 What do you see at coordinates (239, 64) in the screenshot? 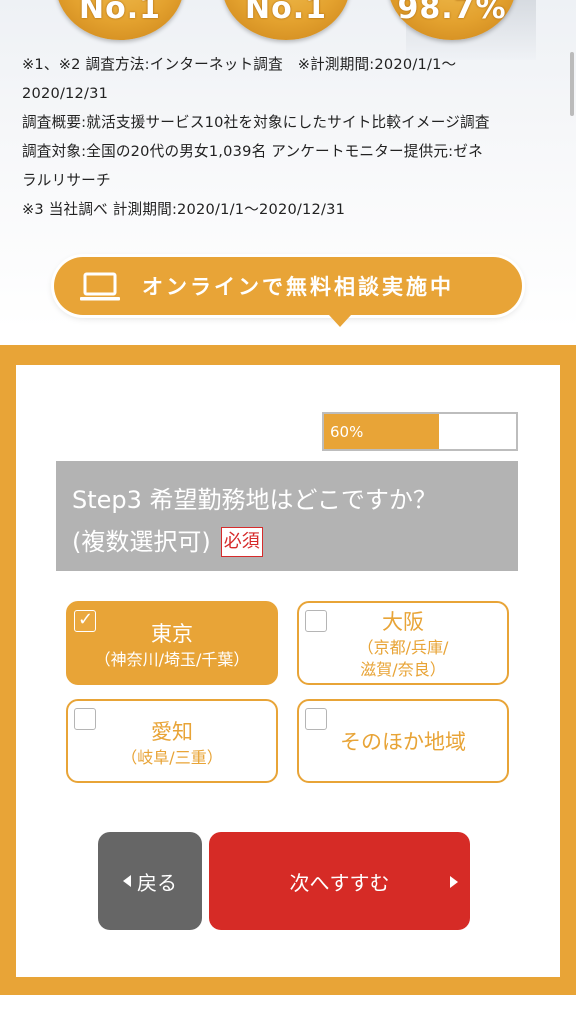
I see `note-line: ※1、※2 調査方法:インターネット調査 ※計測期間:2020/1/1〜` at bounding box center [239, 64].